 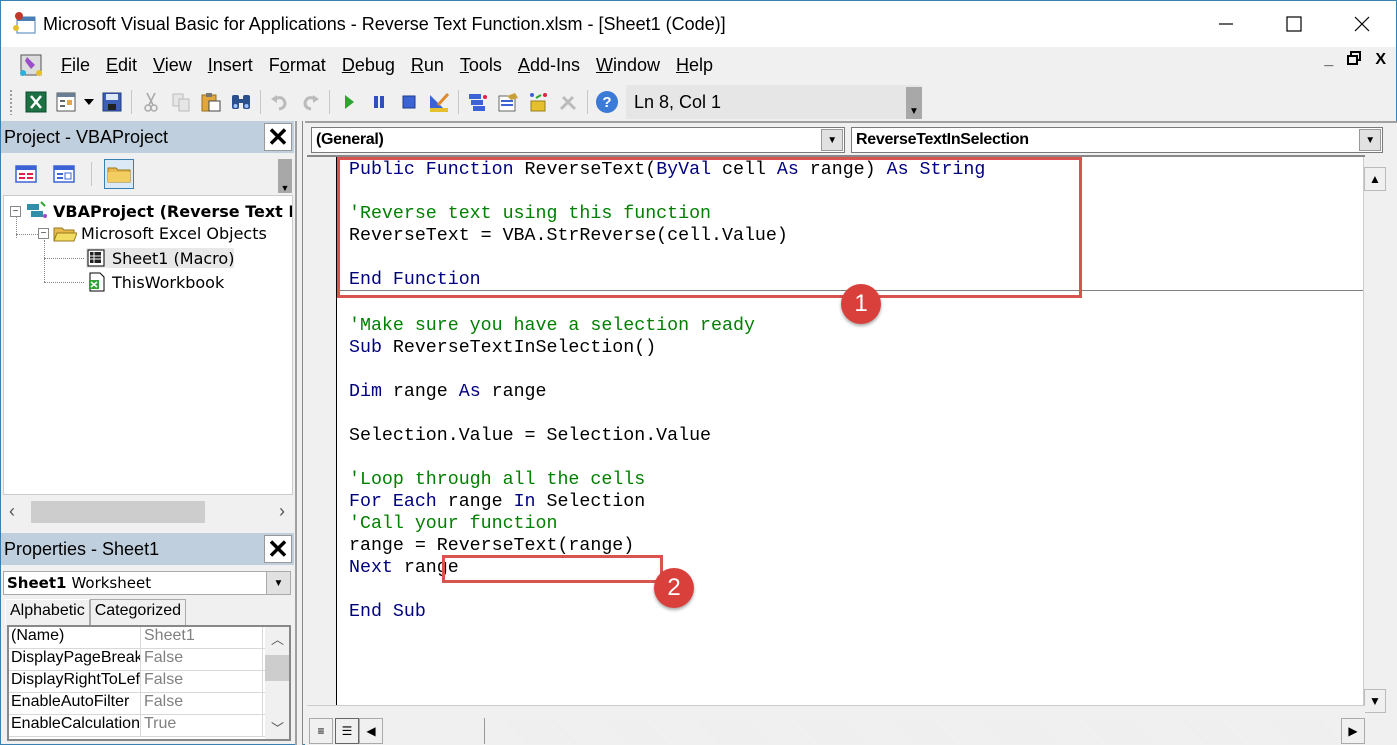 I want to click on tab-categorized: Categorized, so click(x=137, y=612).